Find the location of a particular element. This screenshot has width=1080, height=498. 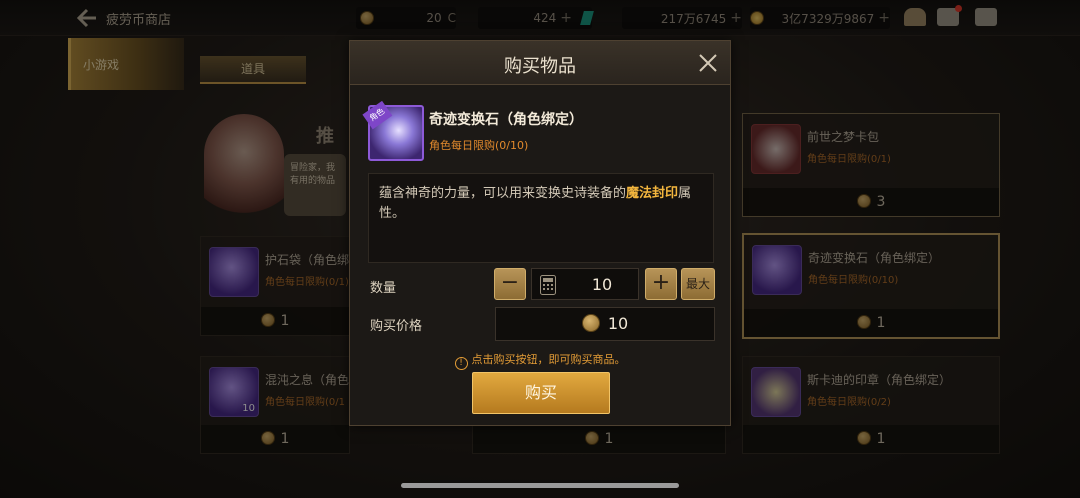

max-button: 最大 is located at coordinates (698, 284).